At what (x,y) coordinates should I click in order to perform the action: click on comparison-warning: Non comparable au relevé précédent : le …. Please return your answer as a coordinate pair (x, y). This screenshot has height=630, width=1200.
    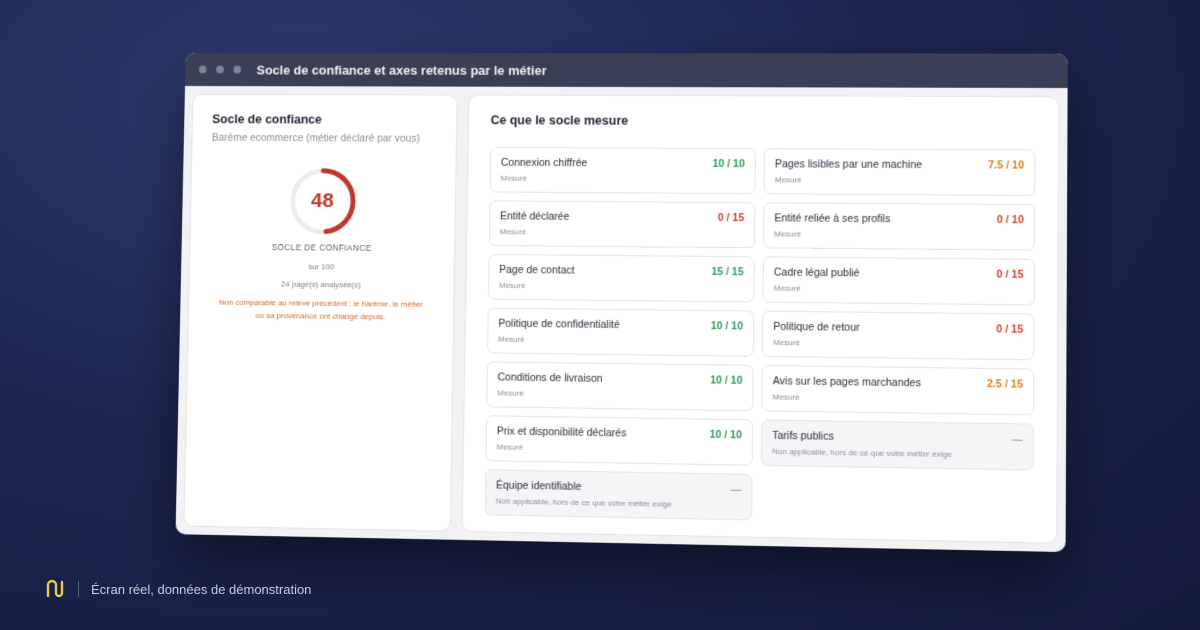
    Looking at the image, I should click on (320, 309).